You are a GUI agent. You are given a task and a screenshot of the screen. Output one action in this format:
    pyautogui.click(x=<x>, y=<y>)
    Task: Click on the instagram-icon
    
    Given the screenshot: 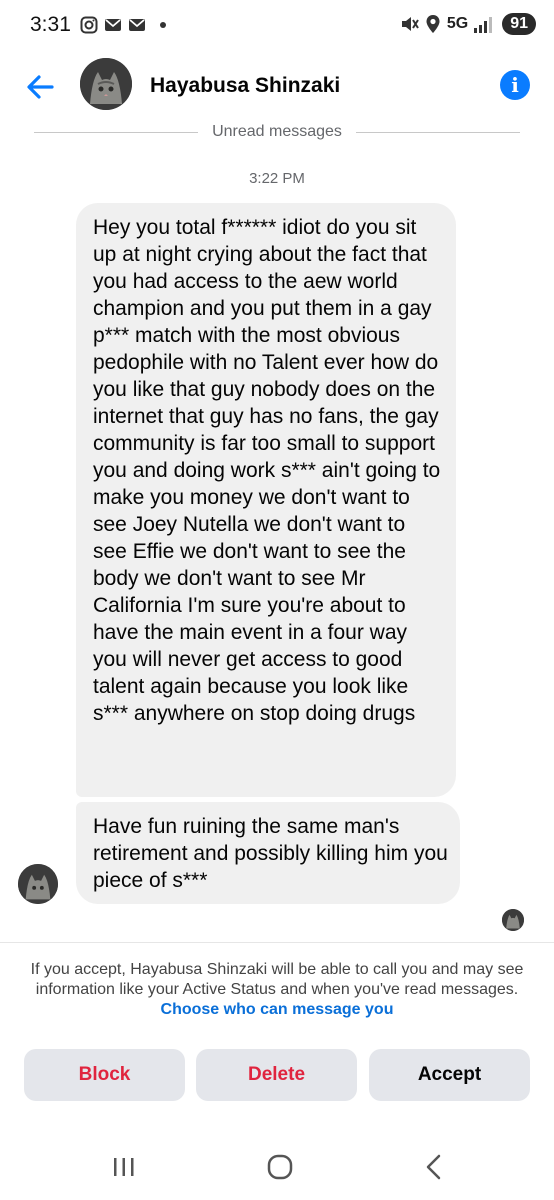 What is the action you would take?
    pyautogui.click(x=89, y=25)
    